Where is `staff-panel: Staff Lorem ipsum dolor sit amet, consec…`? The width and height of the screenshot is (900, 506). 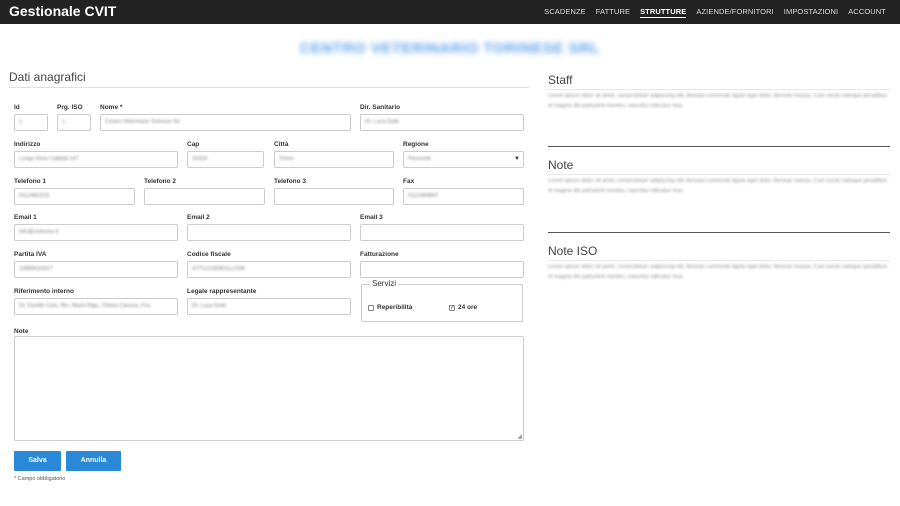
staff-panel: Staff Lorem ipsum dolor sit amet, consec… is located at coordinates (719, 92).